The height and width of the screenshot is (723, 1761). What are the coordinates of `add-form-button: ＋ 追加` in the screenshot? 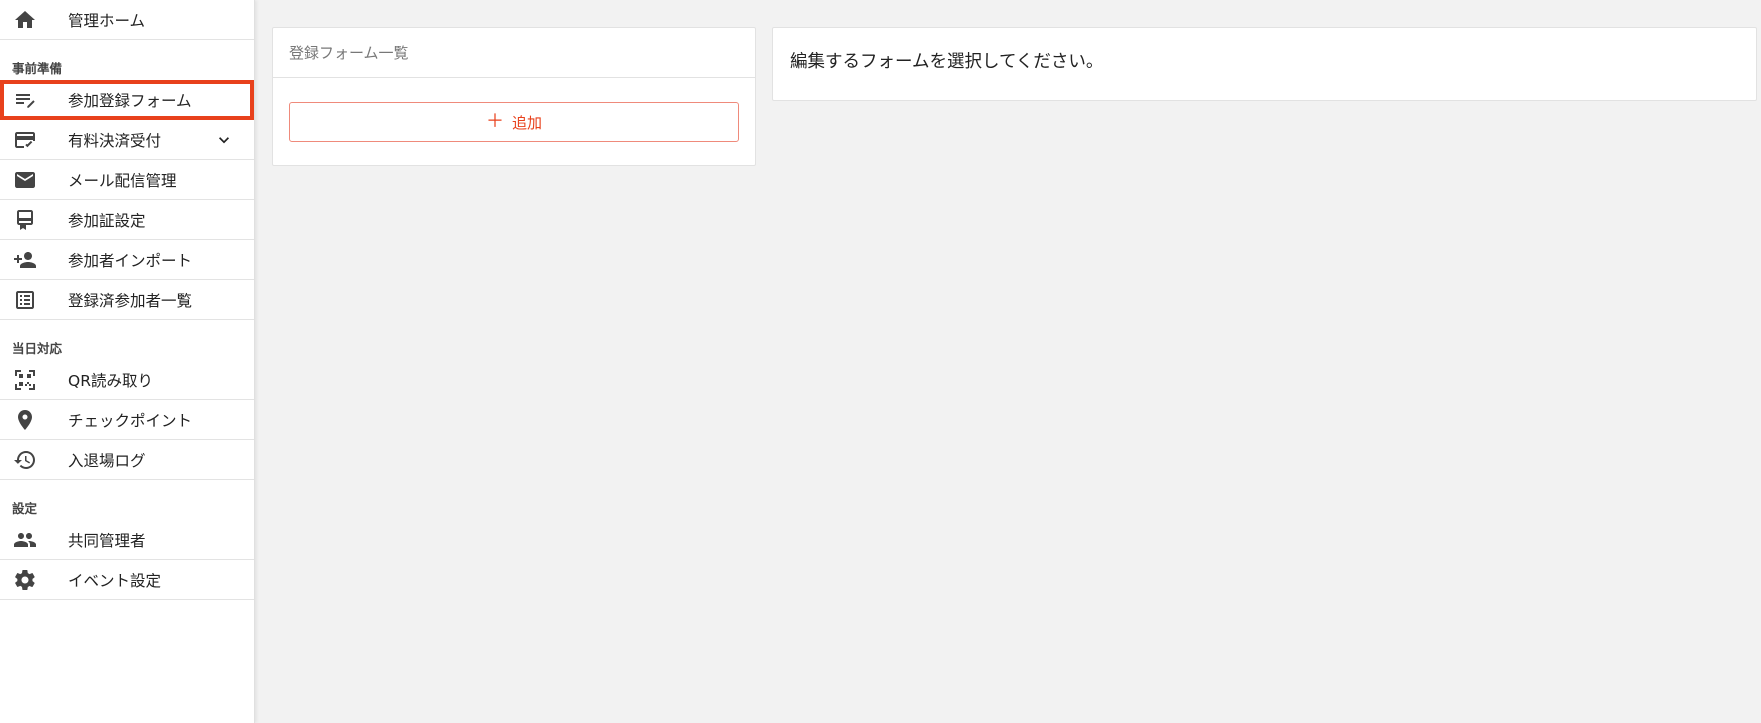 It's located at (514, 122).